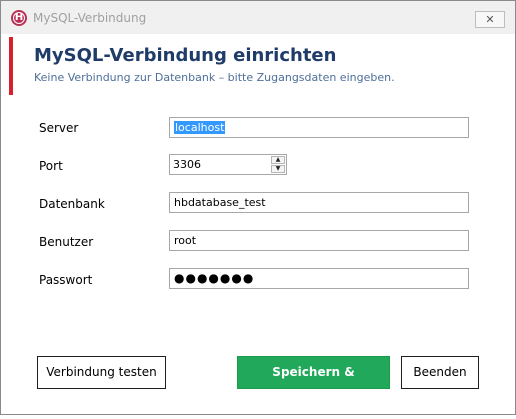 The image size is (516, 419). Describe the element at coordinates (278, 169) in the screenshot. I see `spin-down-icon: ▼` at that location.